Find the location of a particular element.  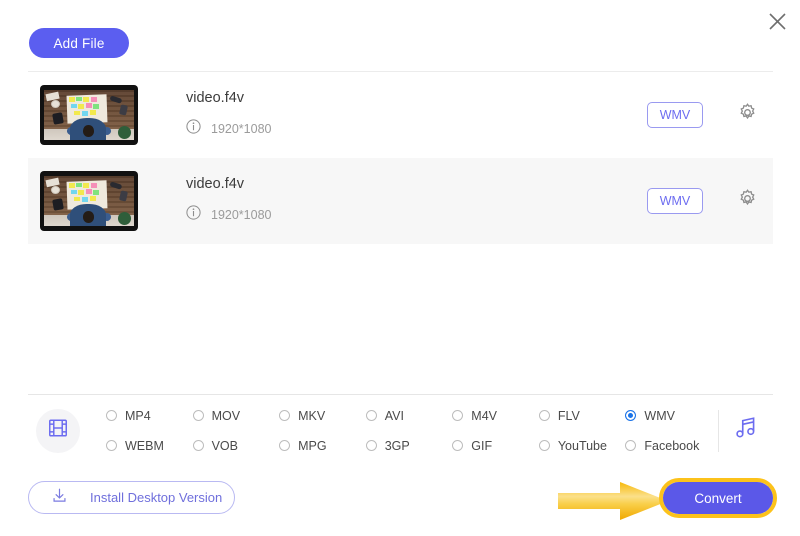

format-option-mp4: MP4 is located at coordinates (149, 416).